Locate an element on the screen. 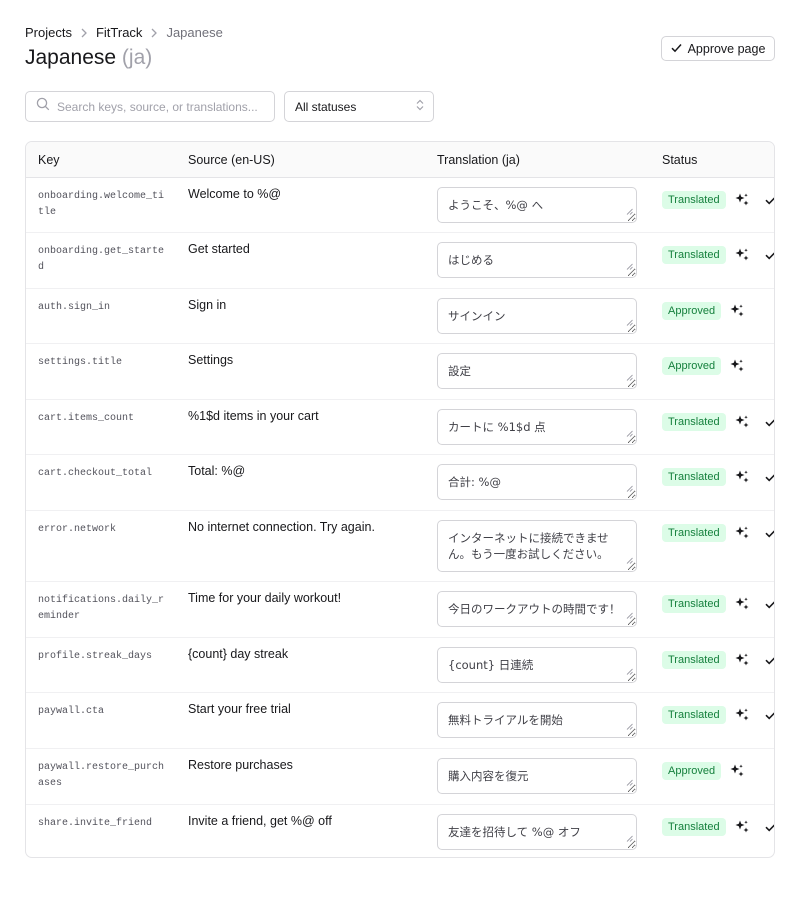 The width and height of the screenshot is (800, 902). search-icon is located at coordinates (43, 106).